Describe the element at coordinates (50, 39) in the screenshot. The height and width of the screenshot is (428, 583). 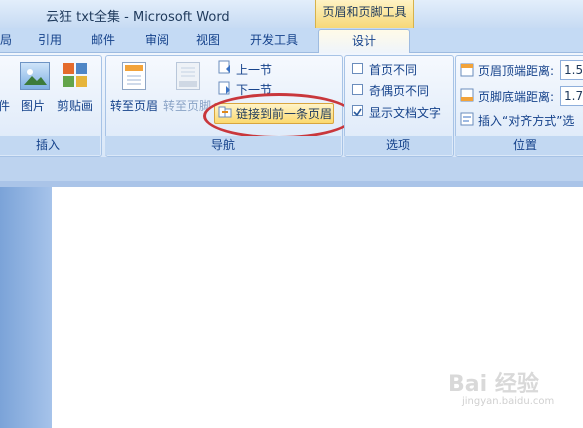
I see `tab-references: 引用` at that location.